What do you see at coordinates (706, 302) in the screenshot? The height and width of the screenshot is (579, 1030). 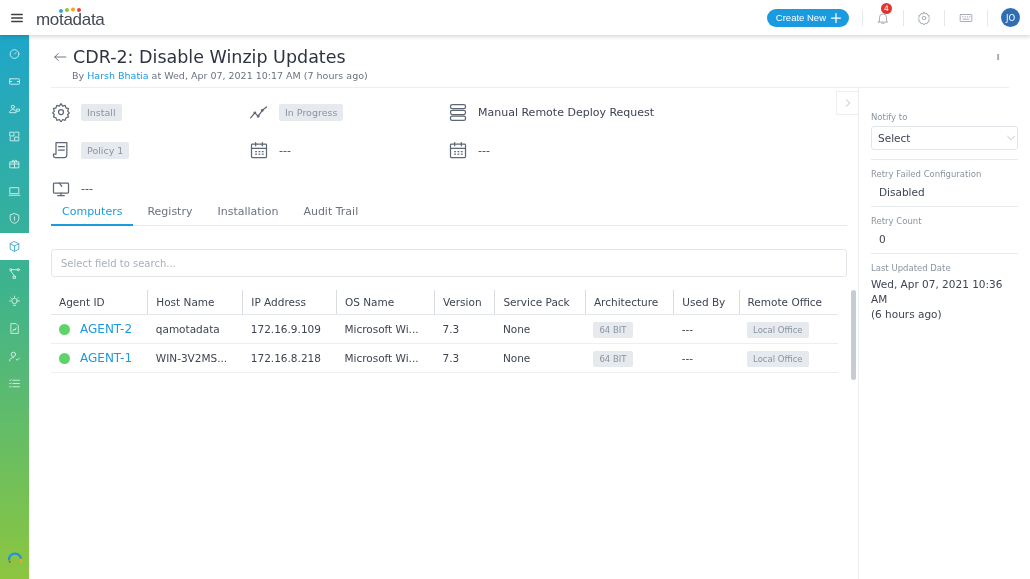 I see `column-header: Used By` at bounding box center [706, 302].